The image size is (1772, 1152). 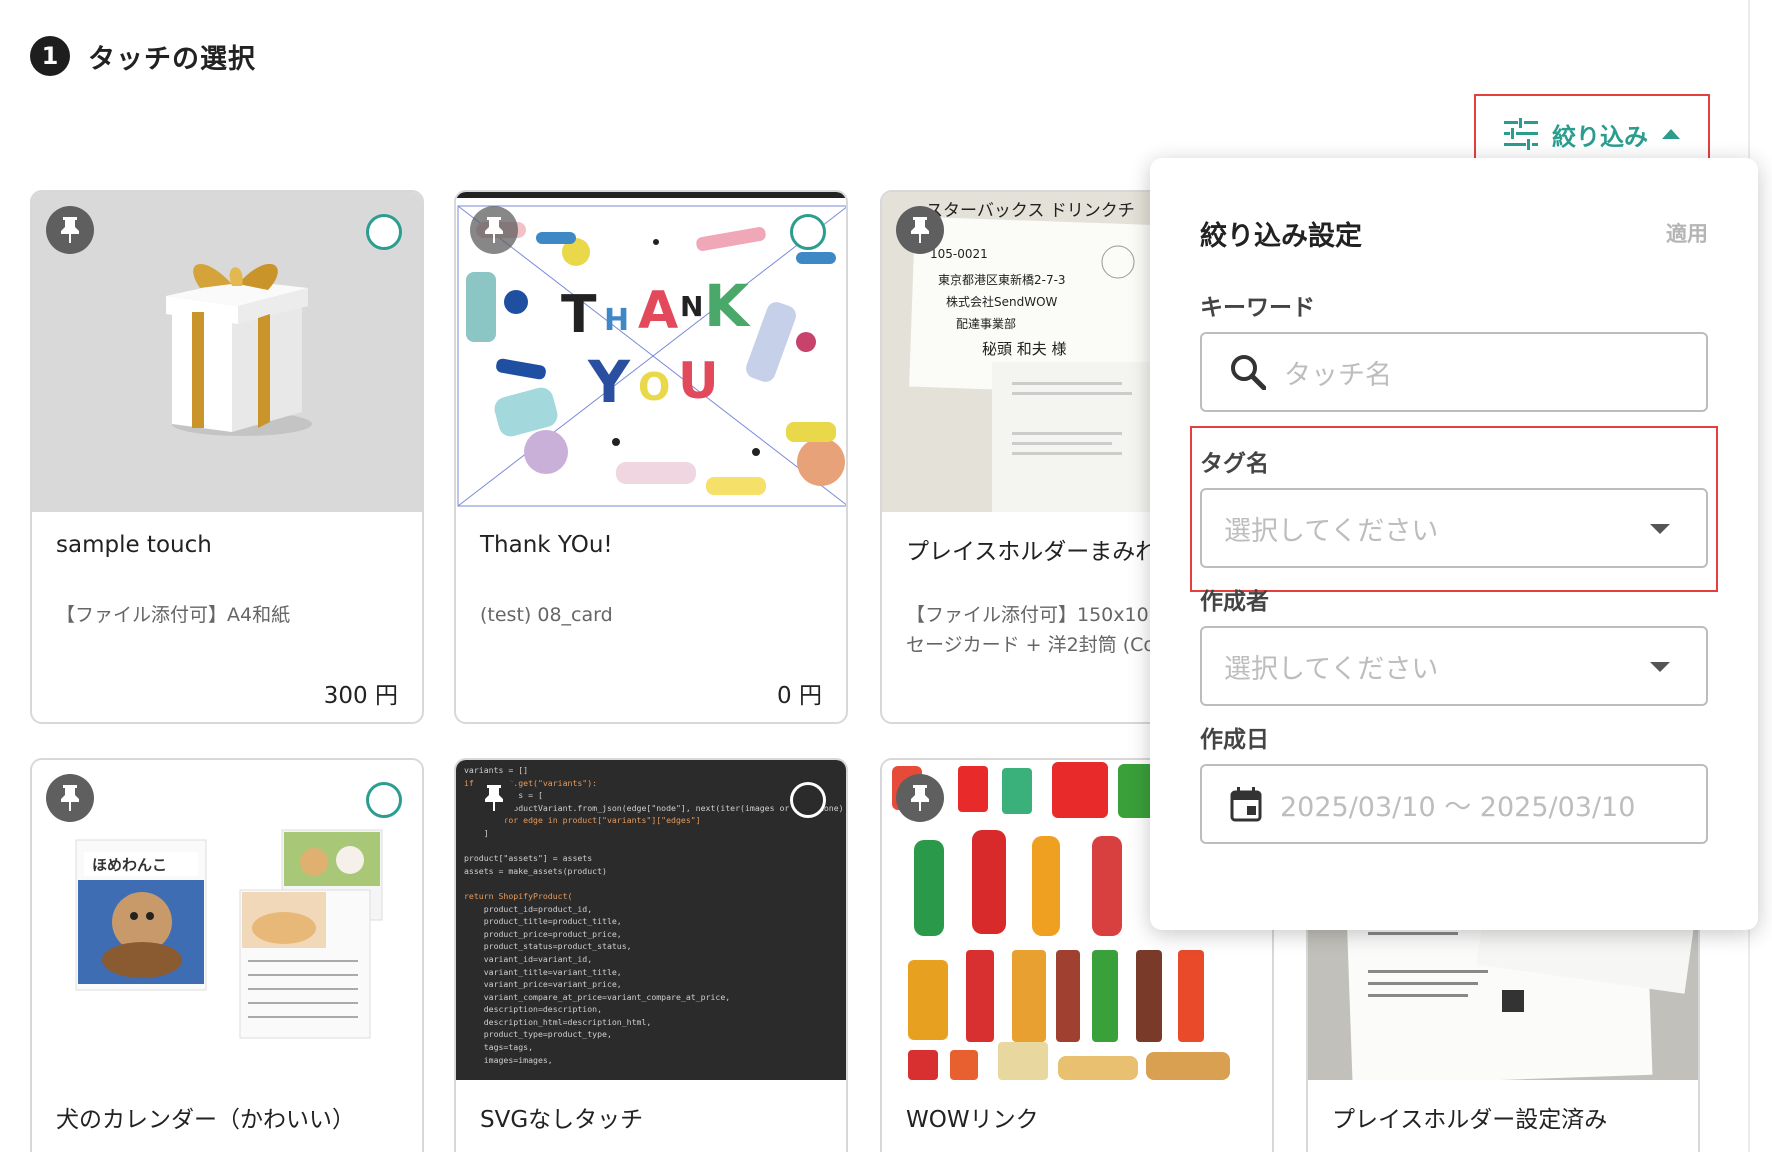 I want to click on card-name: SVGなしタッチ, so click(x=562, y=1120).